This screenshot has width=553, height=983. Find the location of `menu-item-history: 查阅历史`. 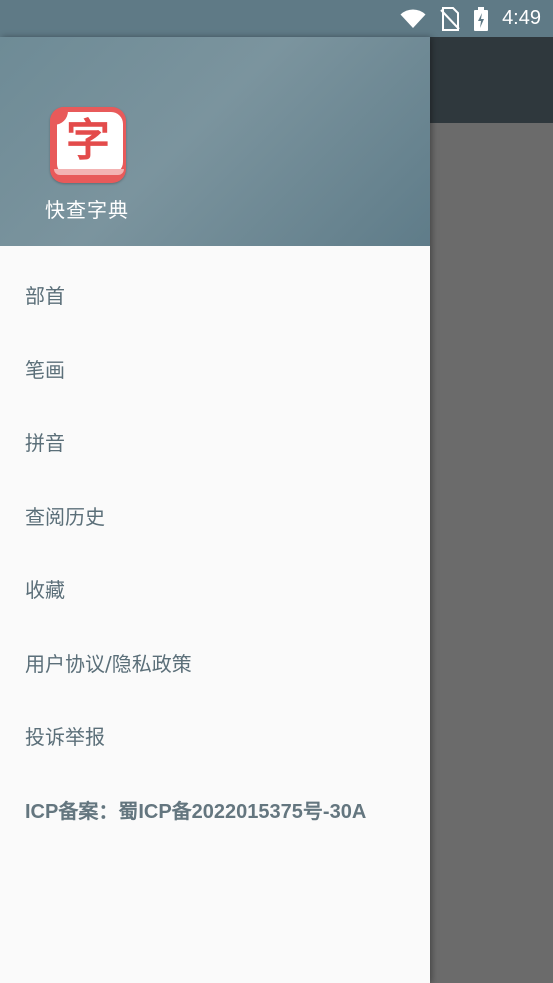

menu-item-history: 查阅历史 is located at coordinates (215, 516).